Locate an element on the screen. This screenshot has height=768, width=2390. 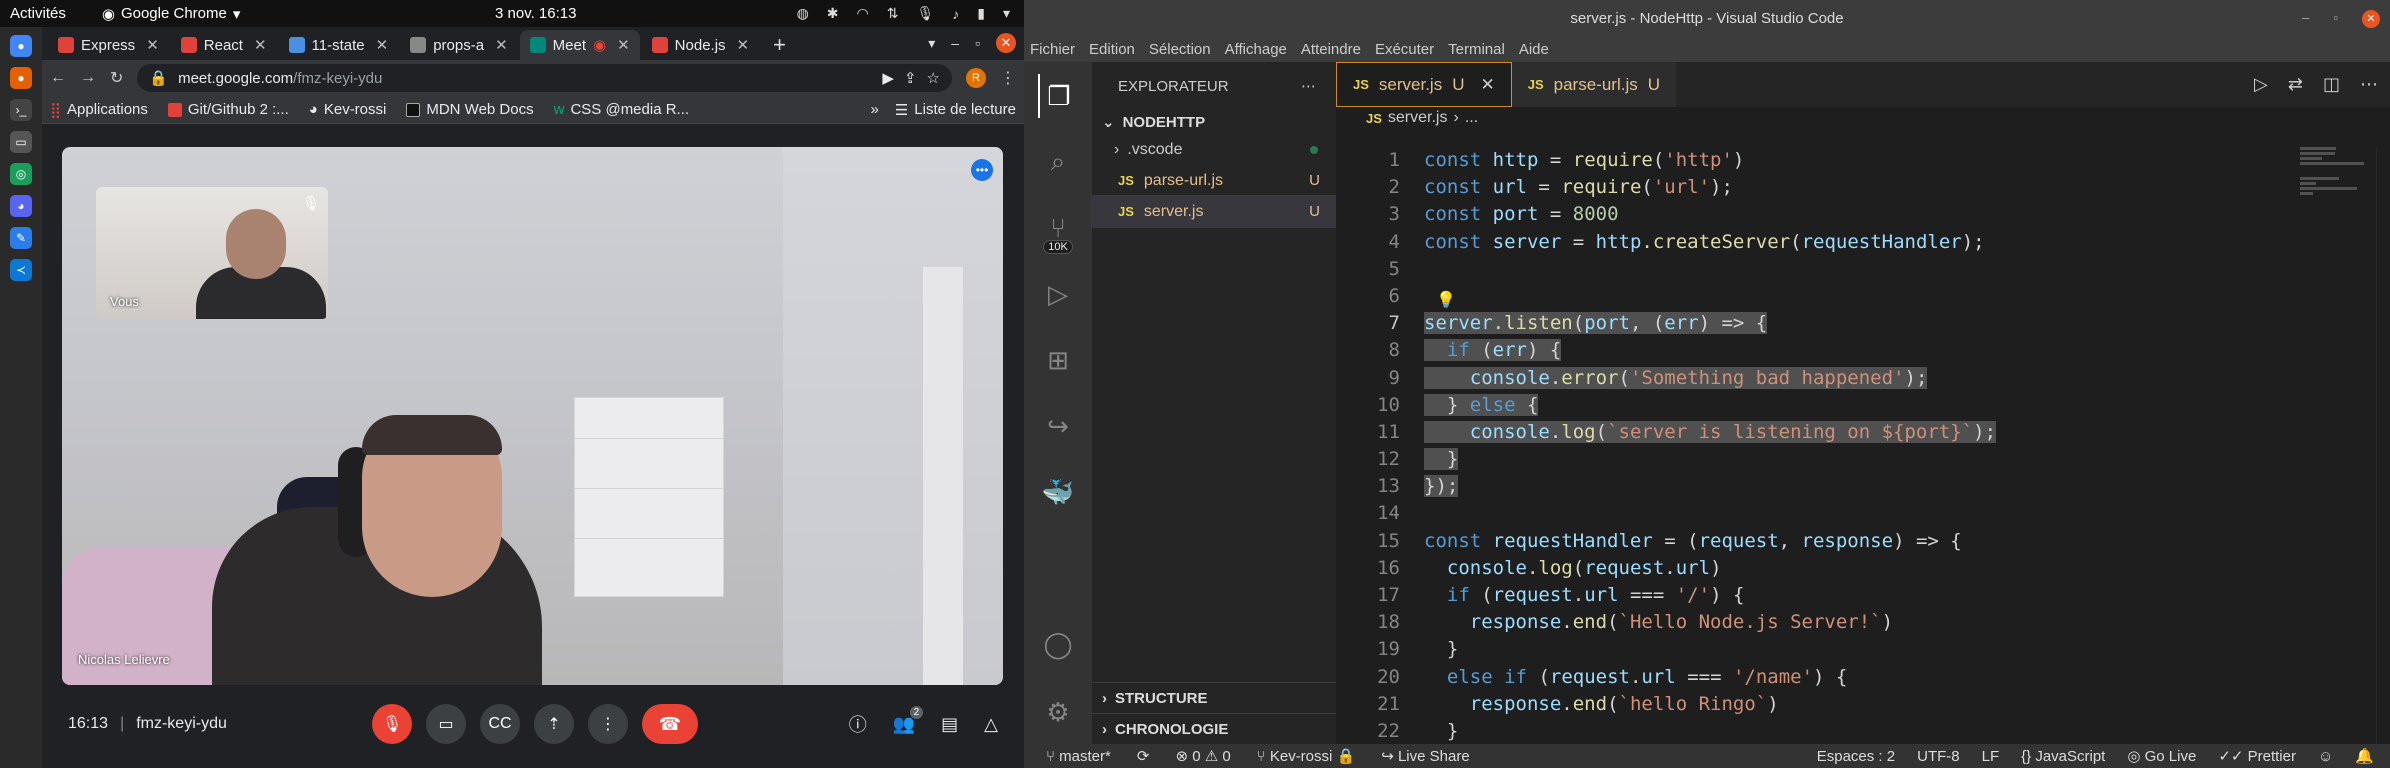
self-view-tile: 🎙 Vous is located at coordinates (212, 253).